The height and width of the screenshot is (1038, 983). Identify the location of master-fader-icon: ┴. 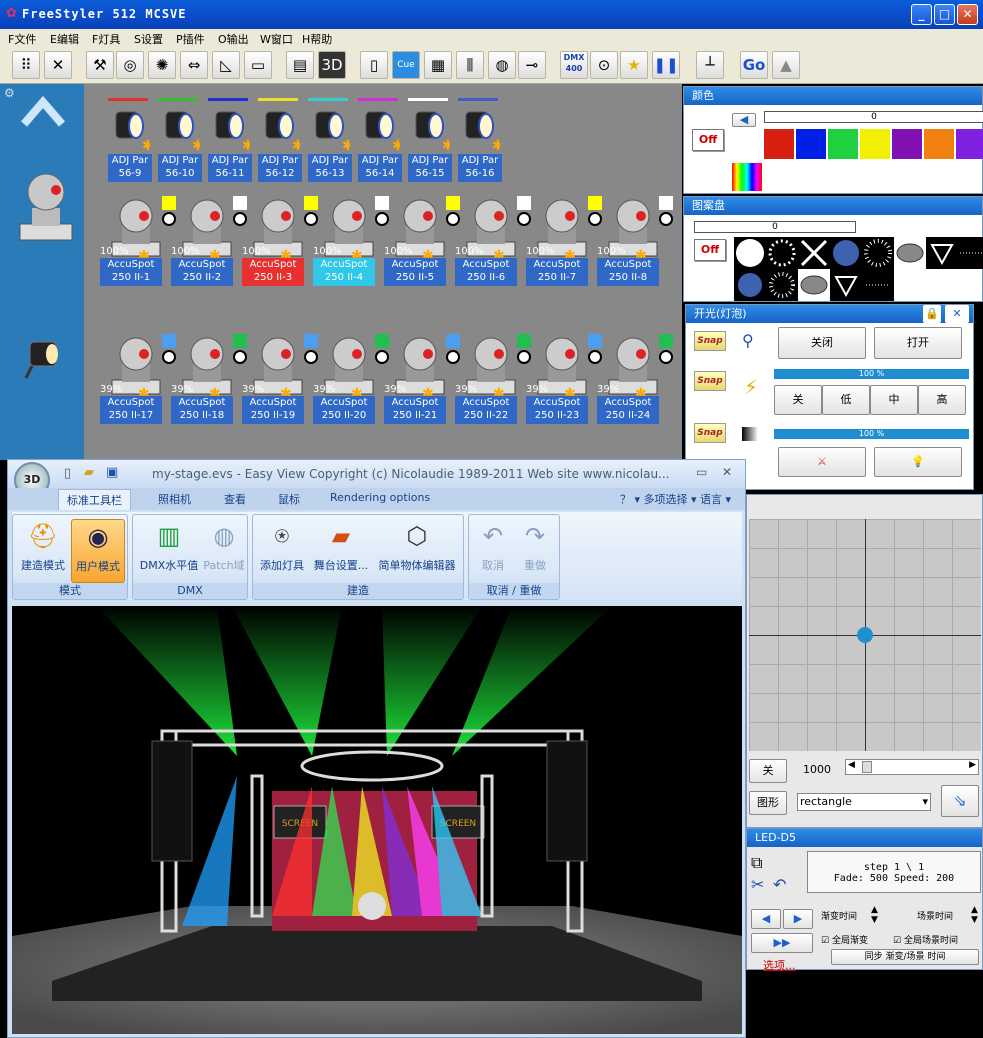
(710, 65).